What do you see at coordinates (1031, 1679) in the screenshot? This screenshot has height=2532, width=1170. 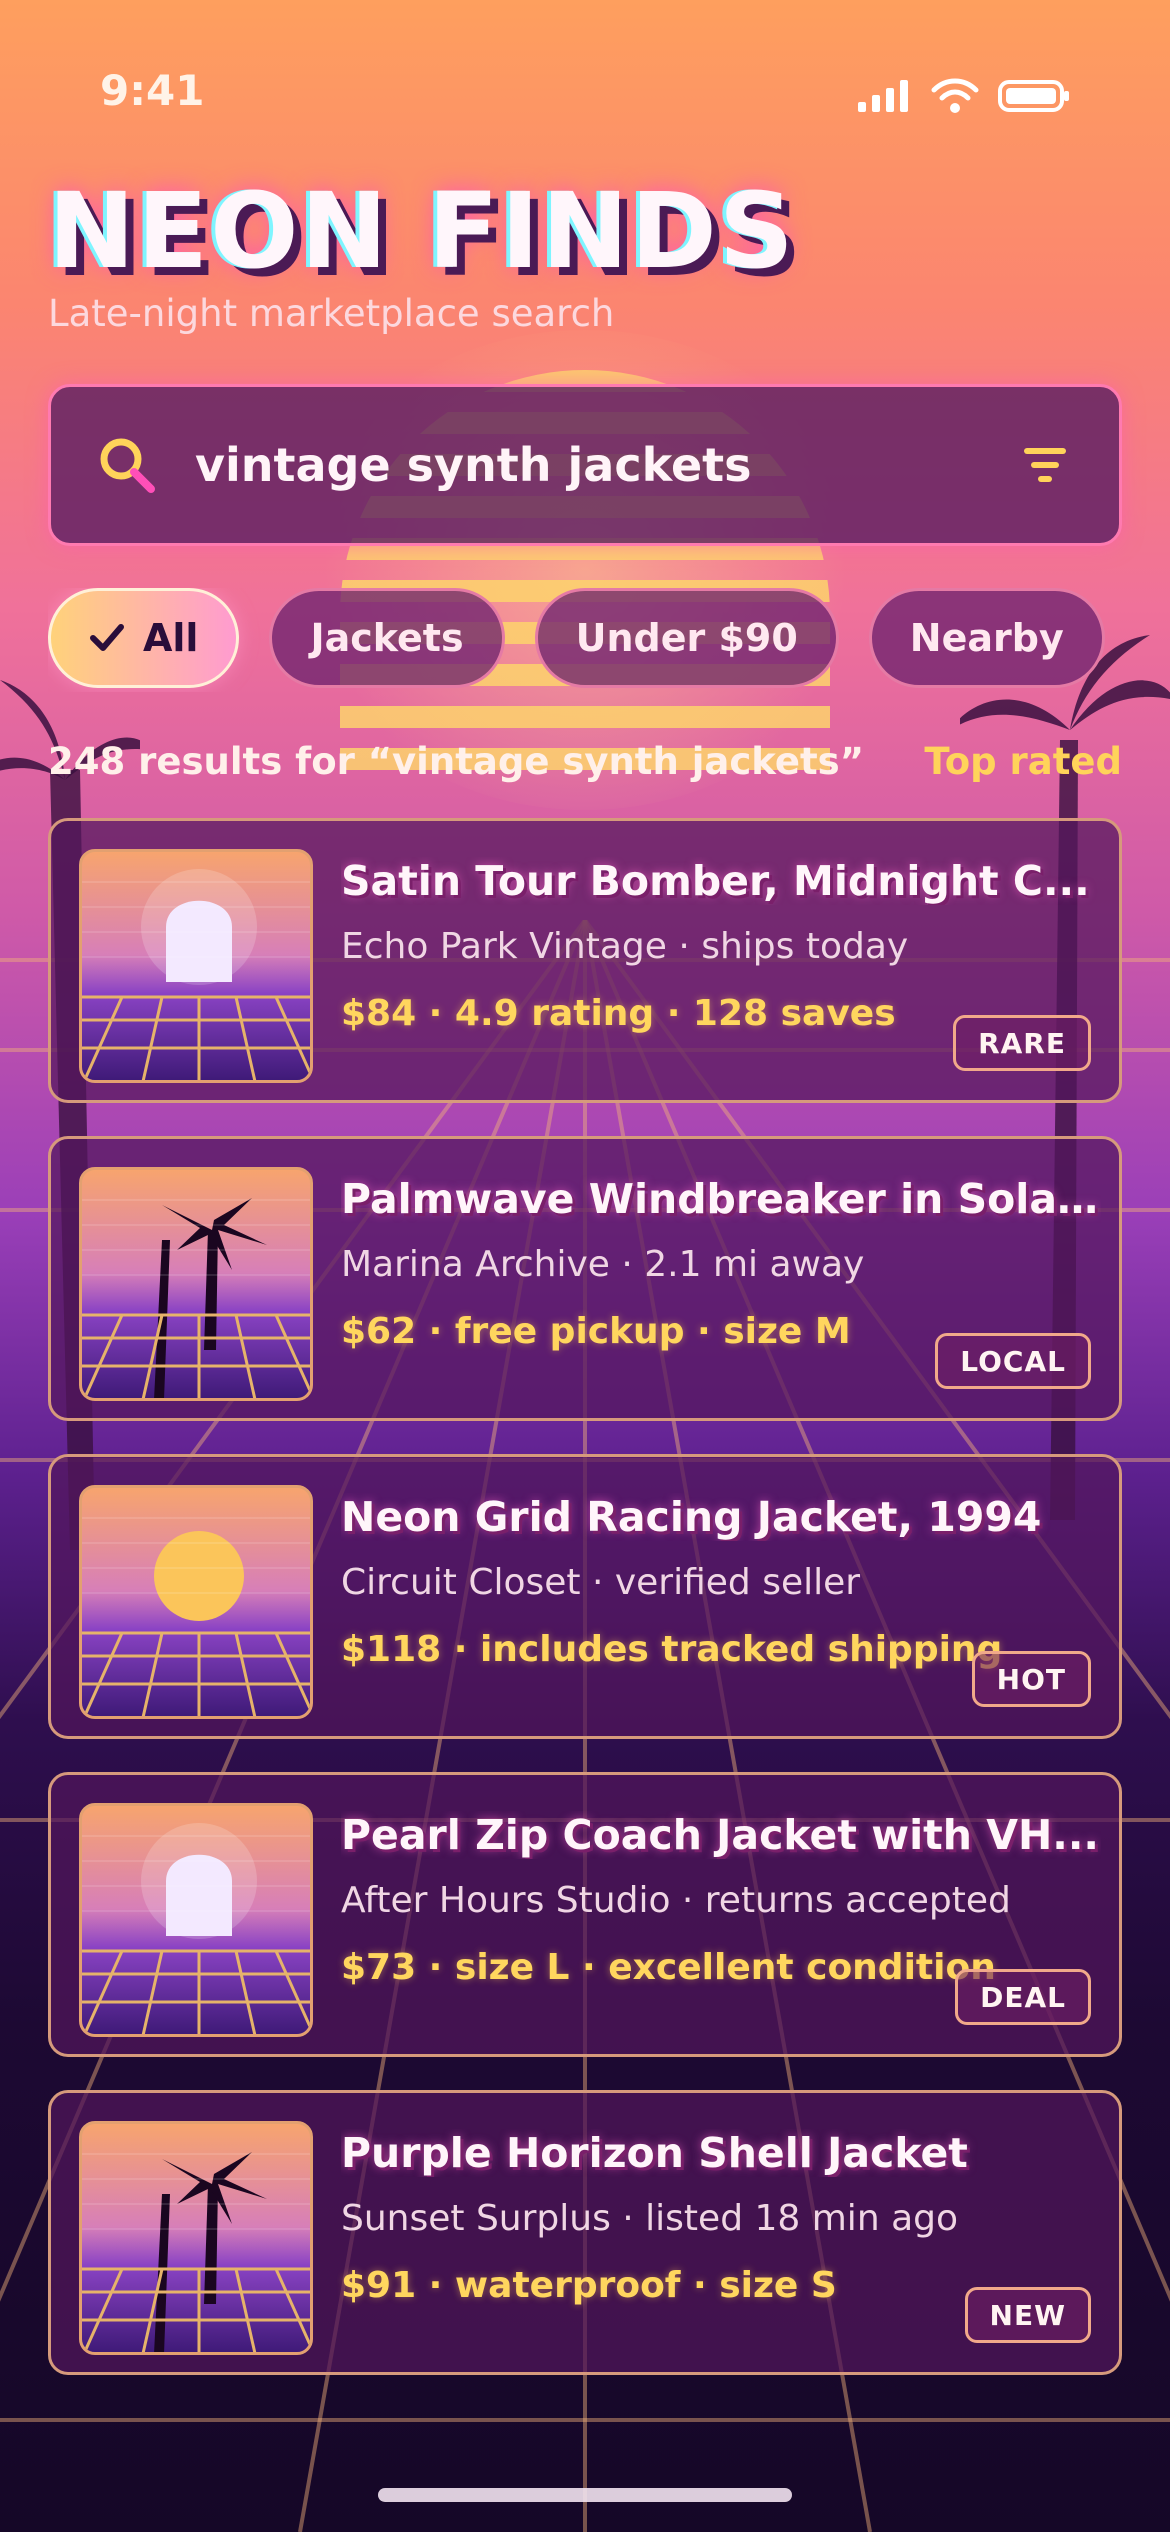 I see `listing-badge: HOT` at bounding box center [1031, 1679].